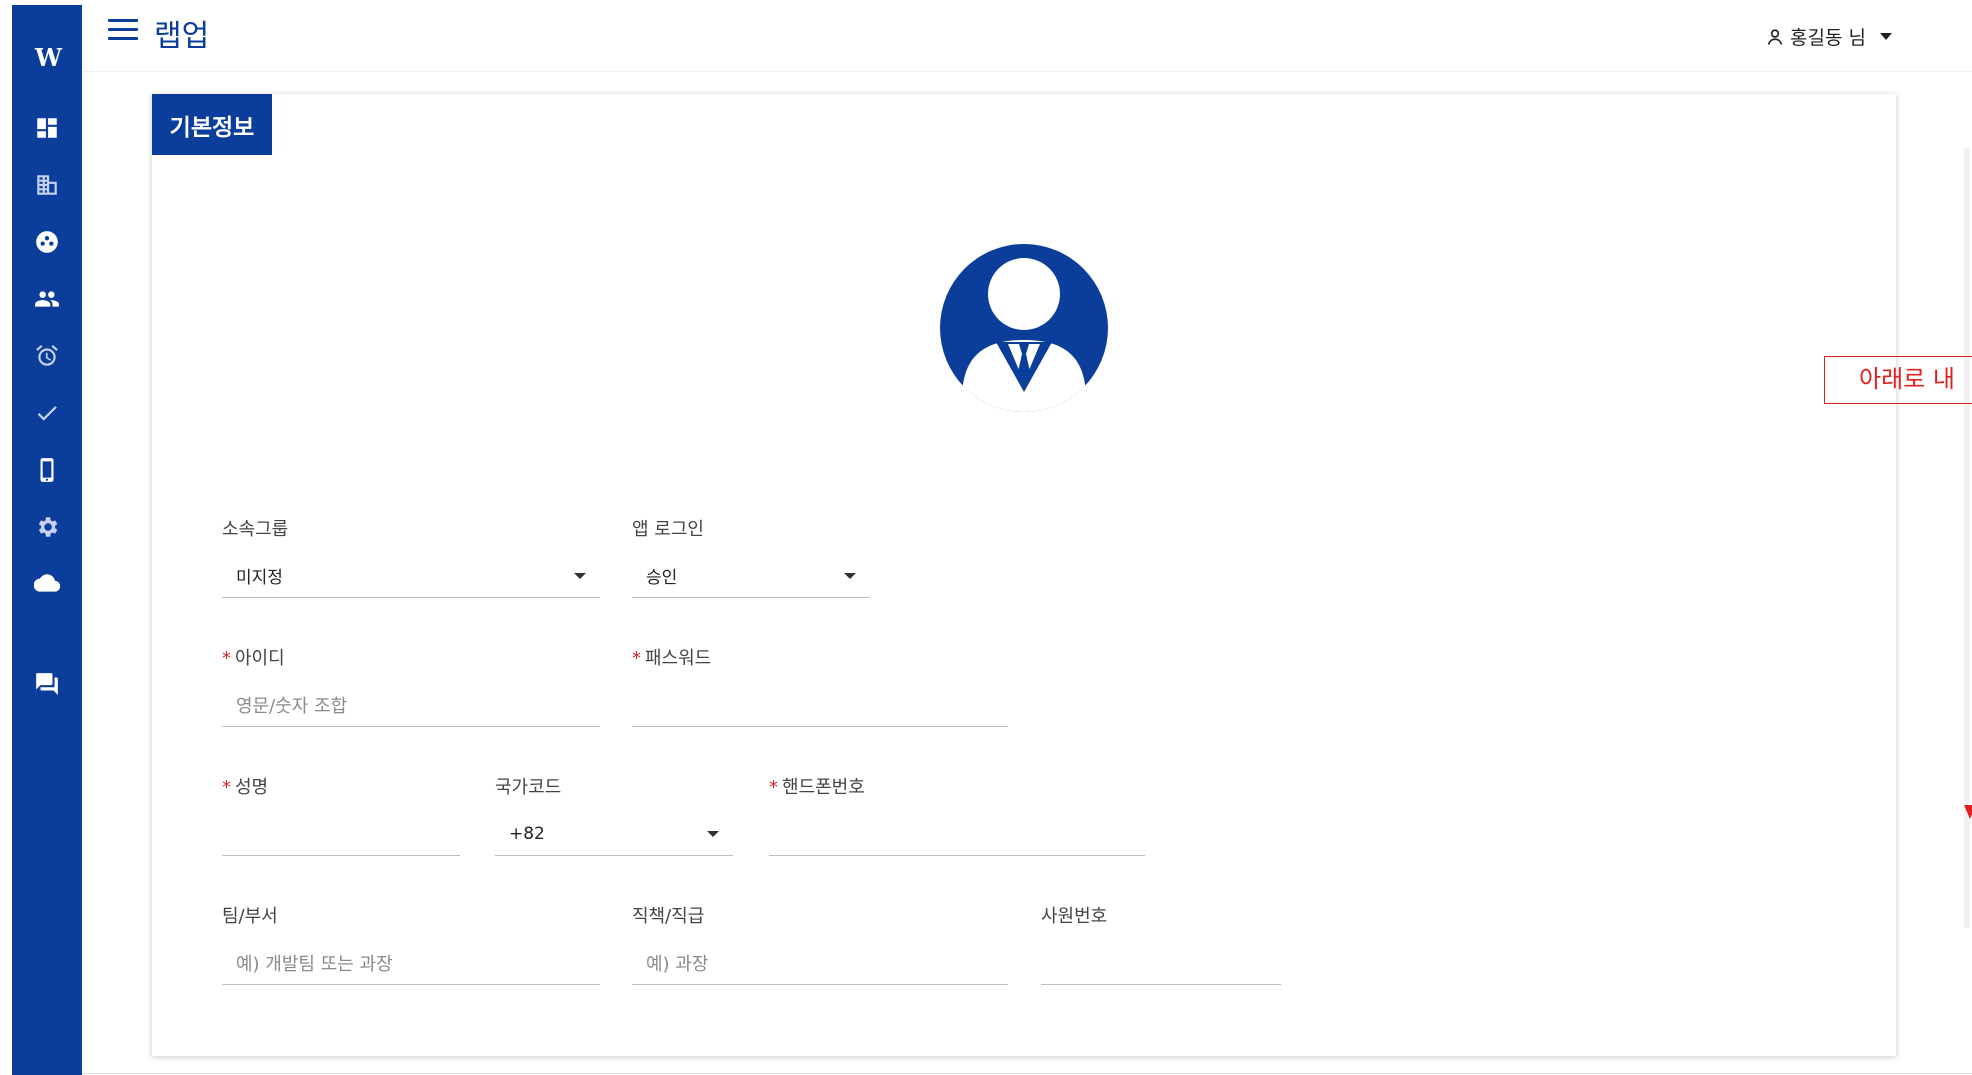 The image size is (1972, 1075). I want to click on employee-no-field: 사원번호, so click(1161, 945).